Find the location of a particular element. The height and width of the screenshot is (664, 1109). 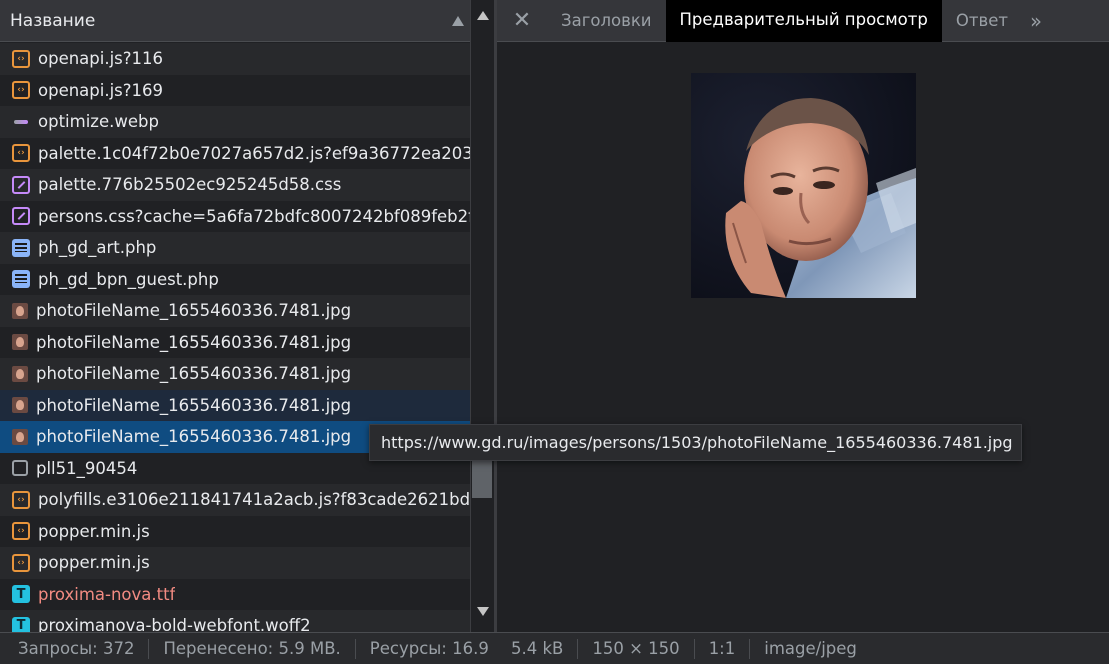

request-name: openapi.js?169 is located at coordinates (101, 90).